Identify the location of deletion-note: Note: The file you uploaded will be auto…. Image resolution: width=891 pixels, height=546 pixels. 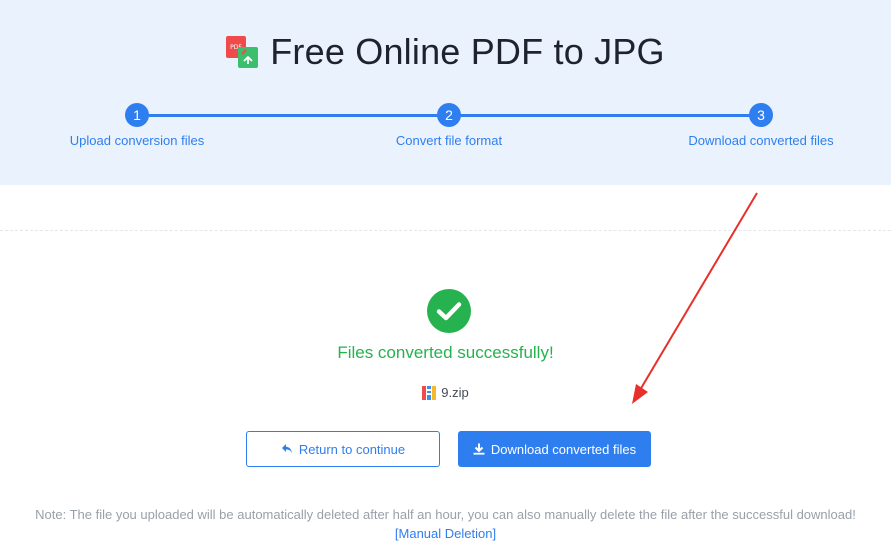
(445, 524).